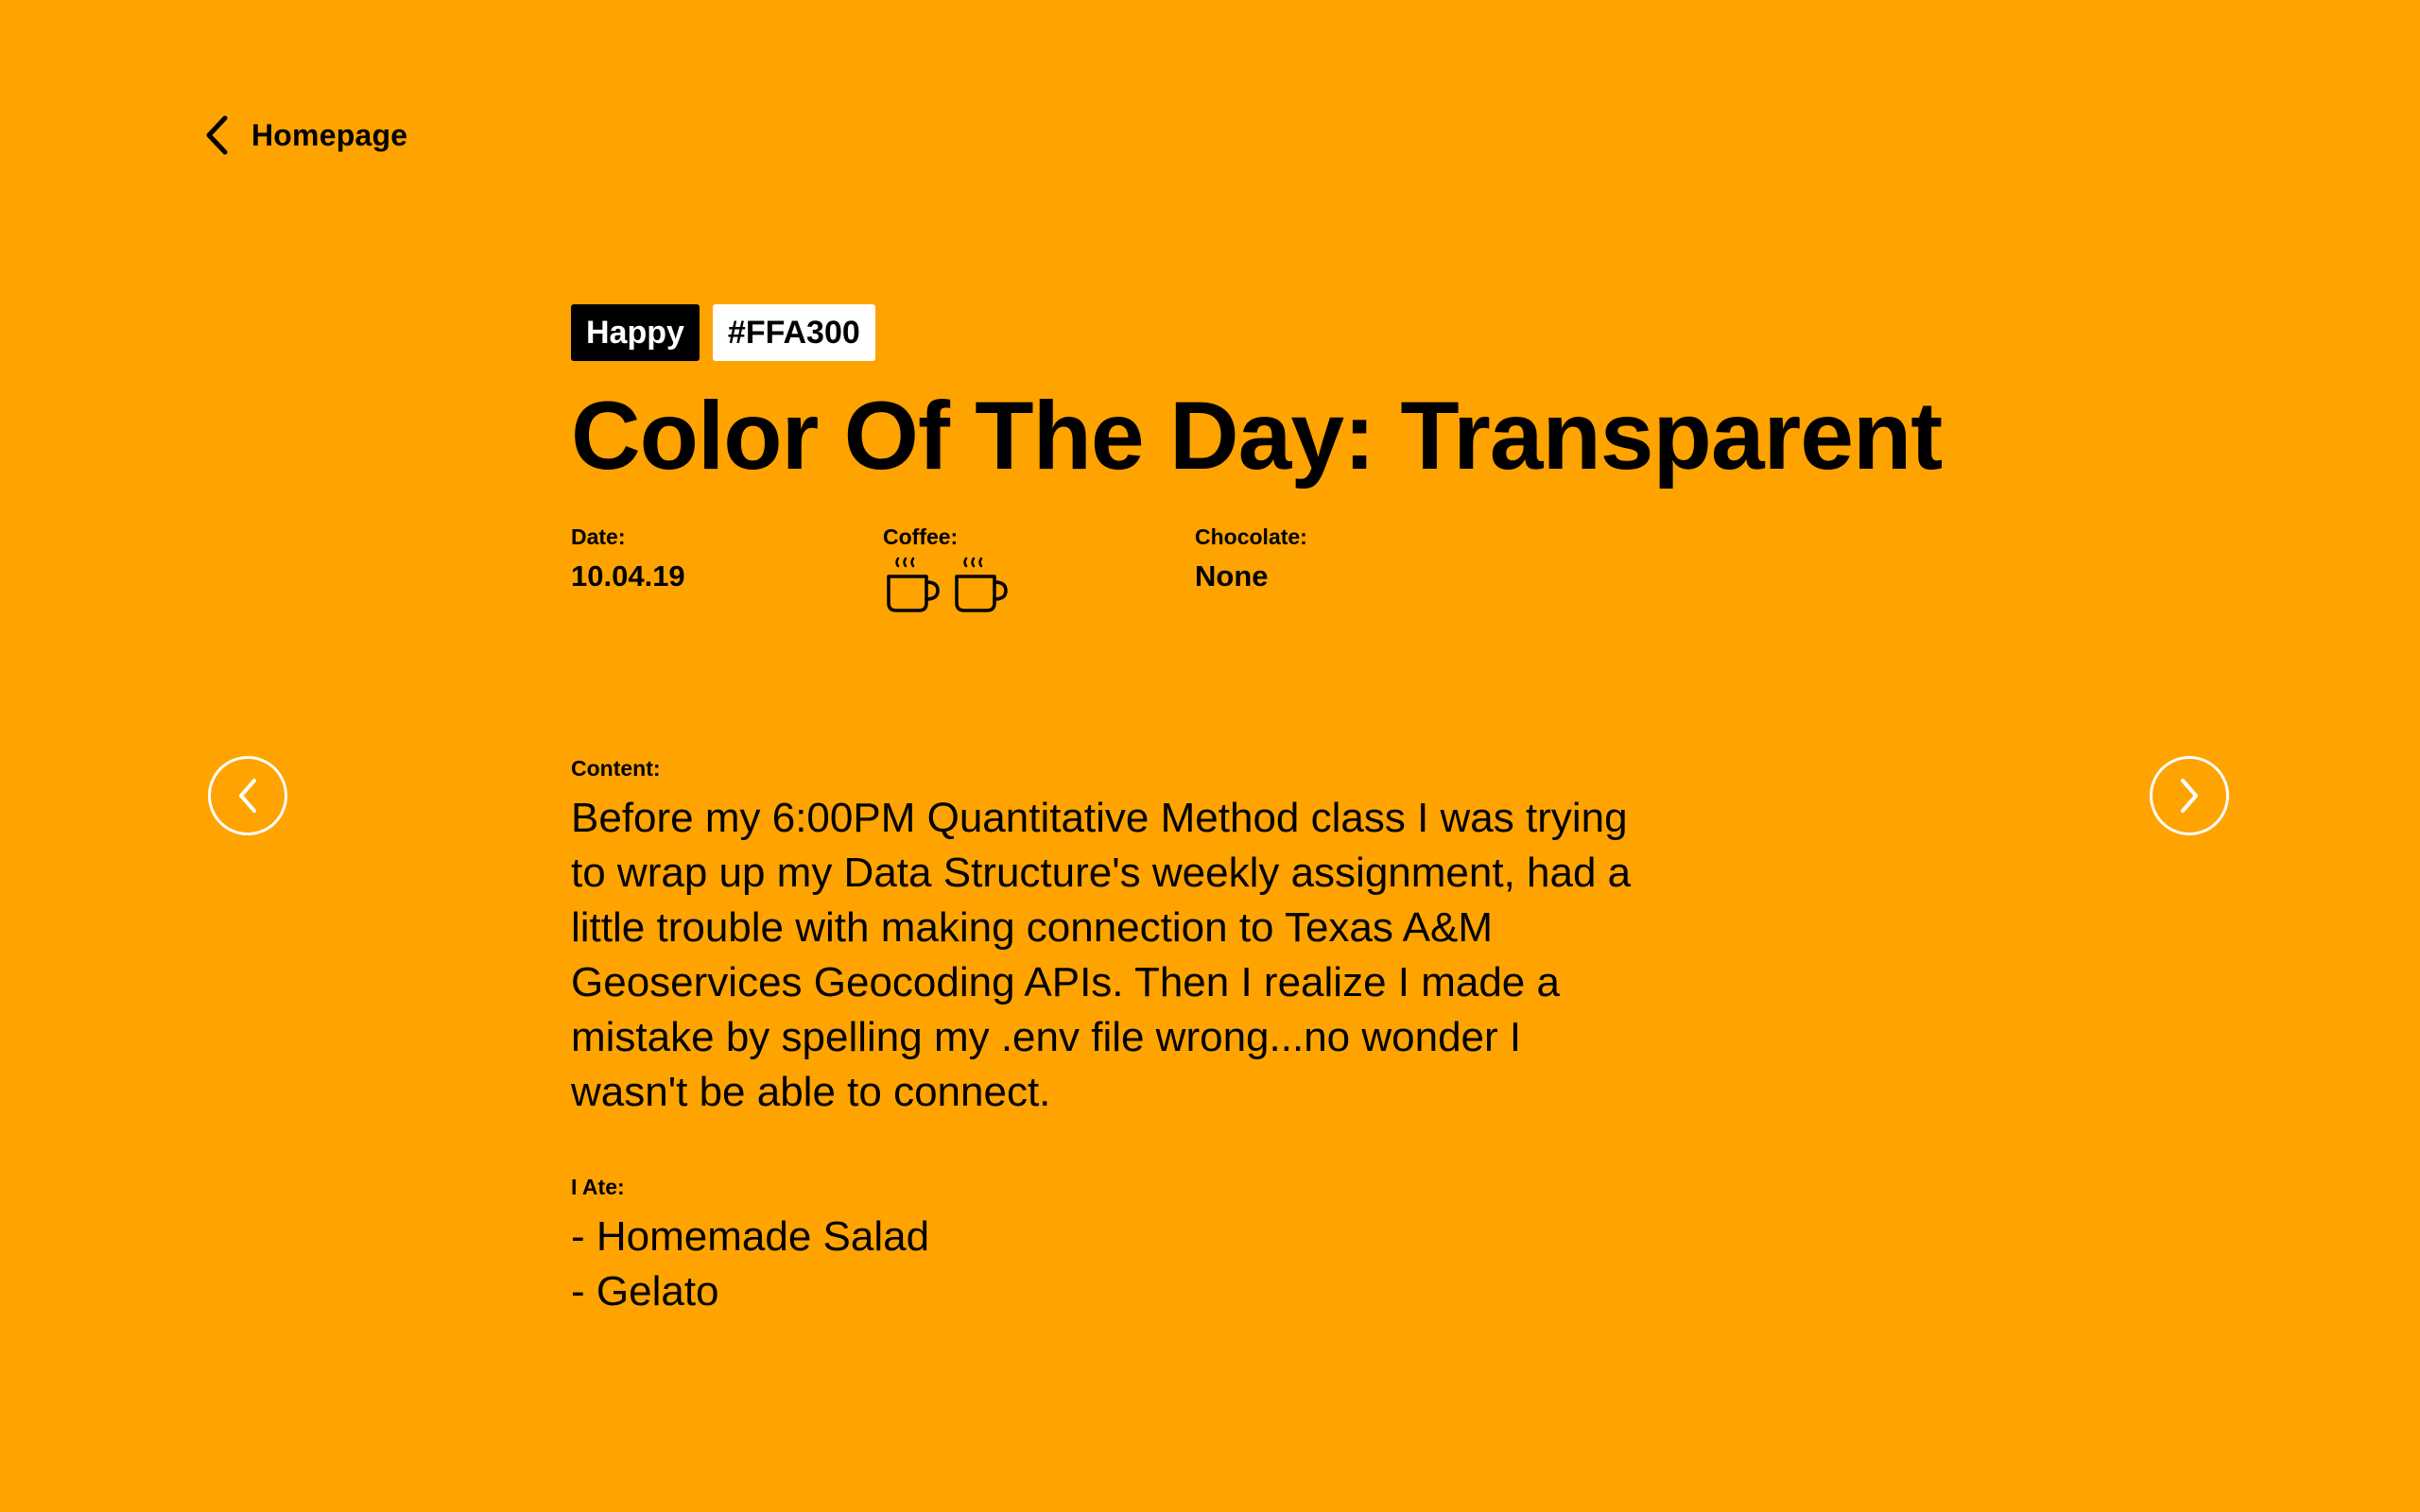  Describe the element at coordinates (598, 537) in the screenshot. I see `date-label: Date:` at that location.